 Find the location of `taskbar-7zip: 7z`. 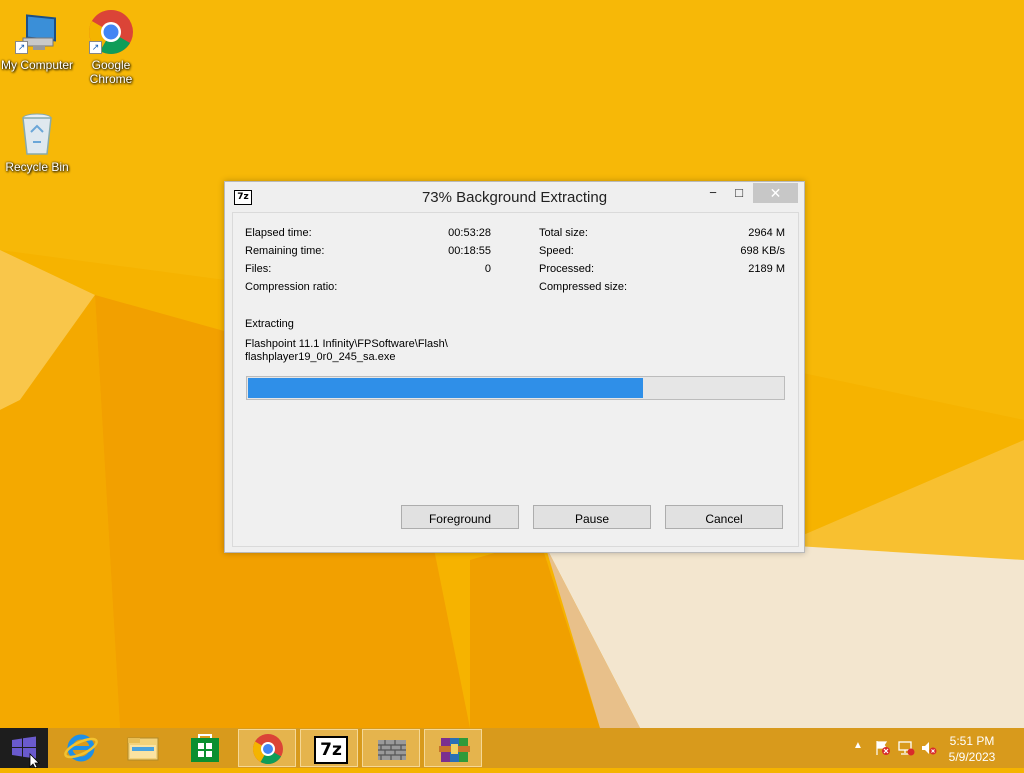

taskbar-7zip: 7z is located at coordinates (329, 748).